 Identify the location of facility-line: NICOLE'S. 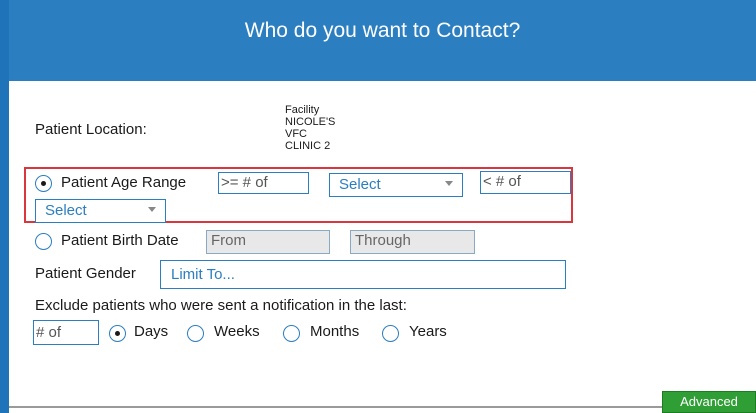
(310, 122).